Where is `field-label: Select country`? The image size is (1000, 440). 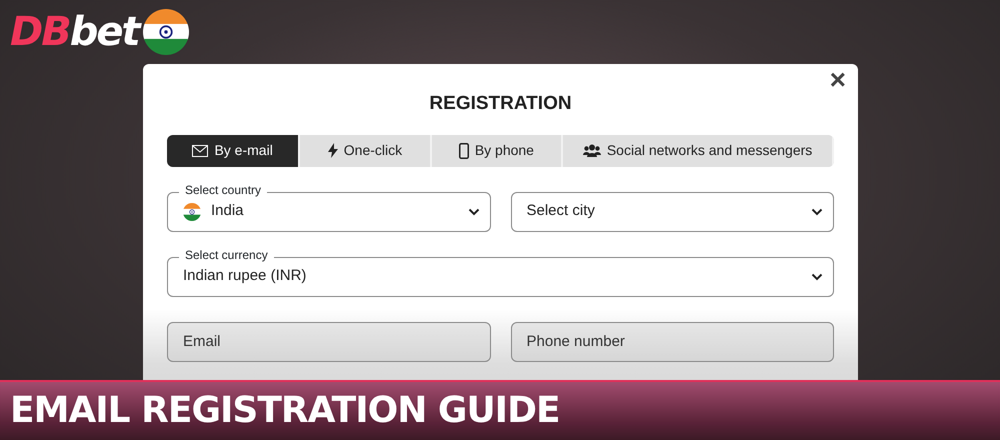
field-label: Select country is located at coordinates (223, 189).